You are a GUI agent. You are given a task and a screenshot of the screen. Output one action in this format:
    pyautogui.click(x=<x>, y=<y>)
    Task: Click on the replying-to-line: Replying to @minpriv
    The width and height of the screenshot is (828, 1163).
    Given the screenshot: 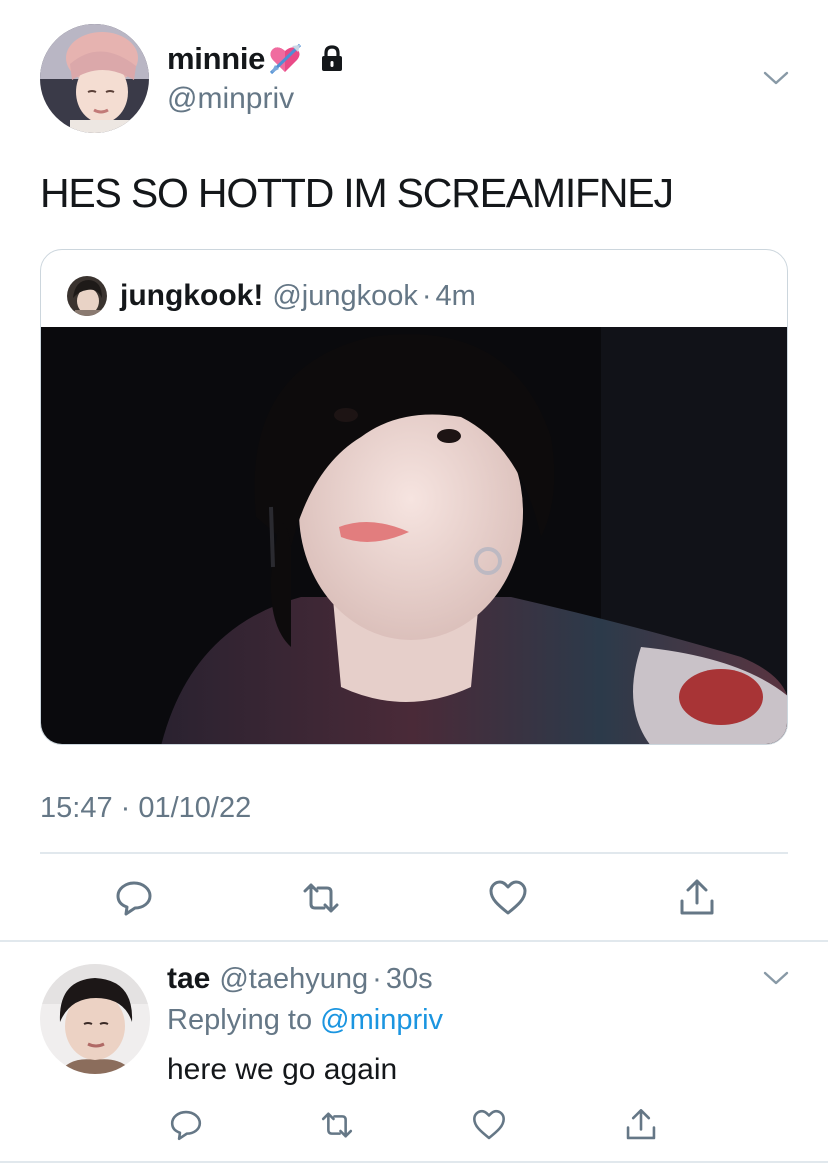 What is the action you would take?
    pyautogui.click(x=305, y=1020)
    